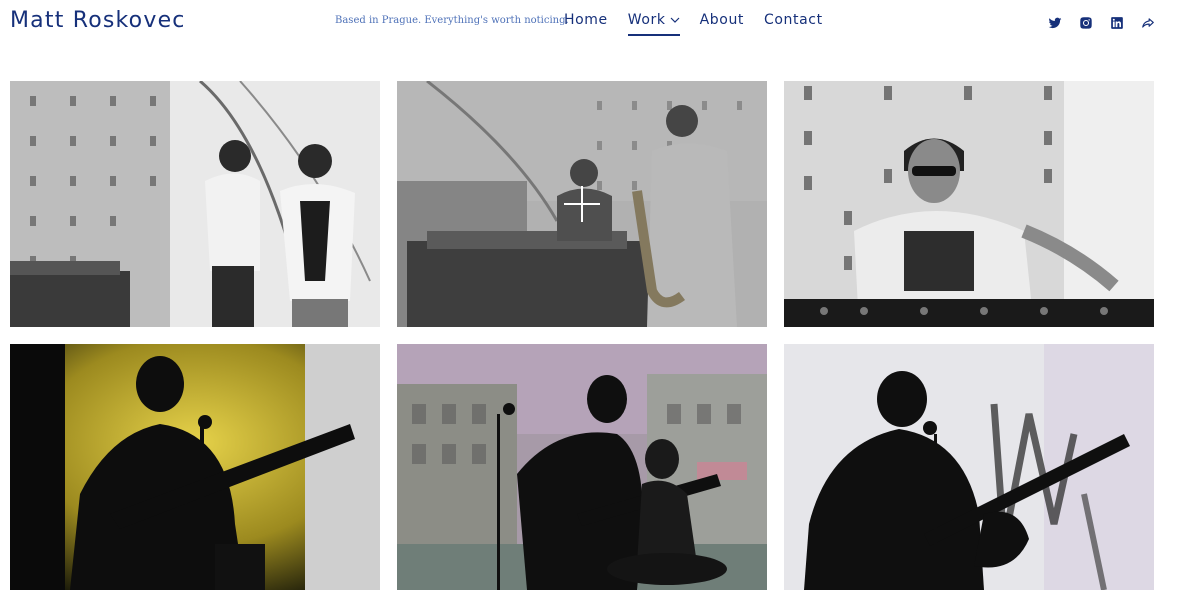 The image size is (1200, 594). I want to click on nav-item-about: About, so click(722, 22).